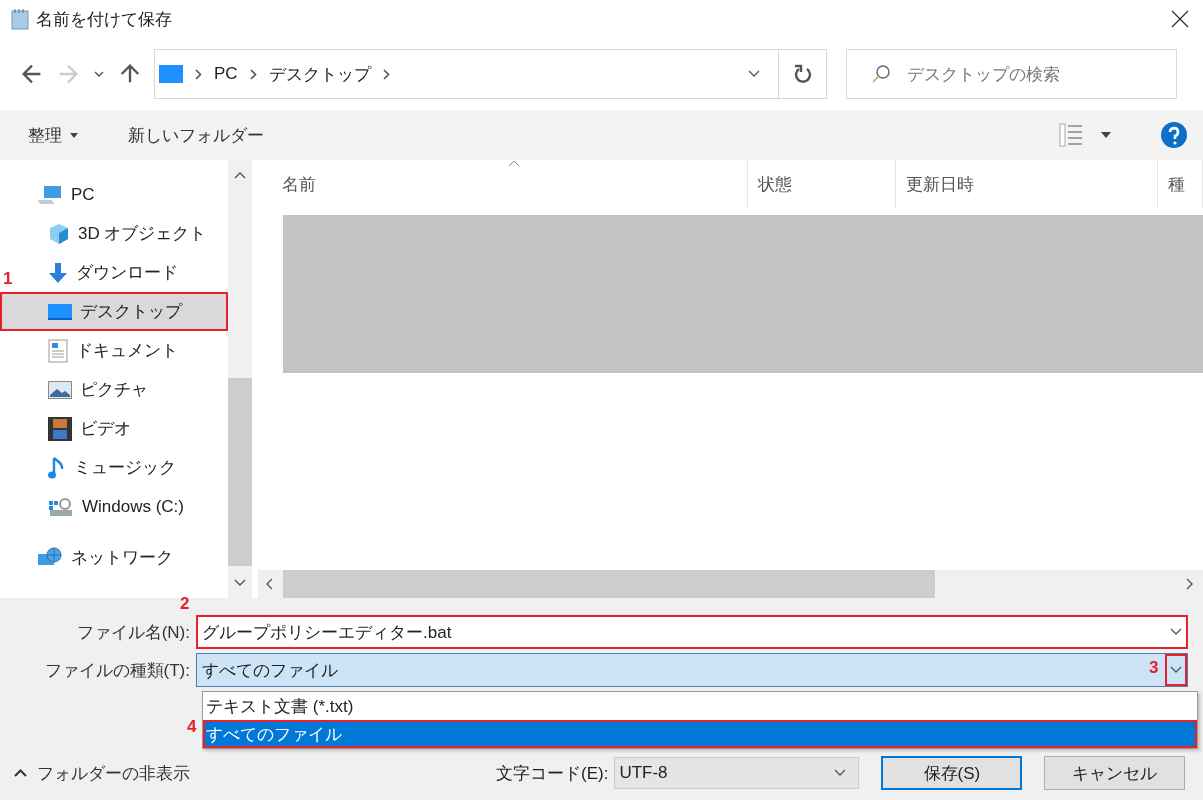  What do you see at coordinates (138, 233) in the screenshot?
I see `sidebar-item: 3D オブジェクト` at bounding box center [138, 233].